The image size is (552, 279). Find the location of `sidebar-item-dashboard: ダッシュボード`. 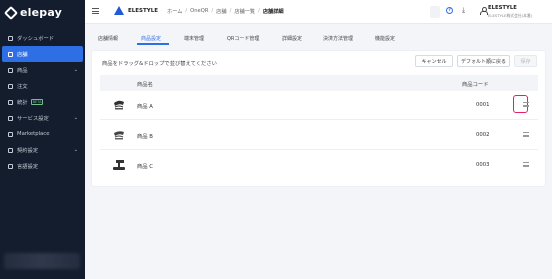

sidebar-item-dashboard: ダッシュボード is located at coordinates (42, 38).